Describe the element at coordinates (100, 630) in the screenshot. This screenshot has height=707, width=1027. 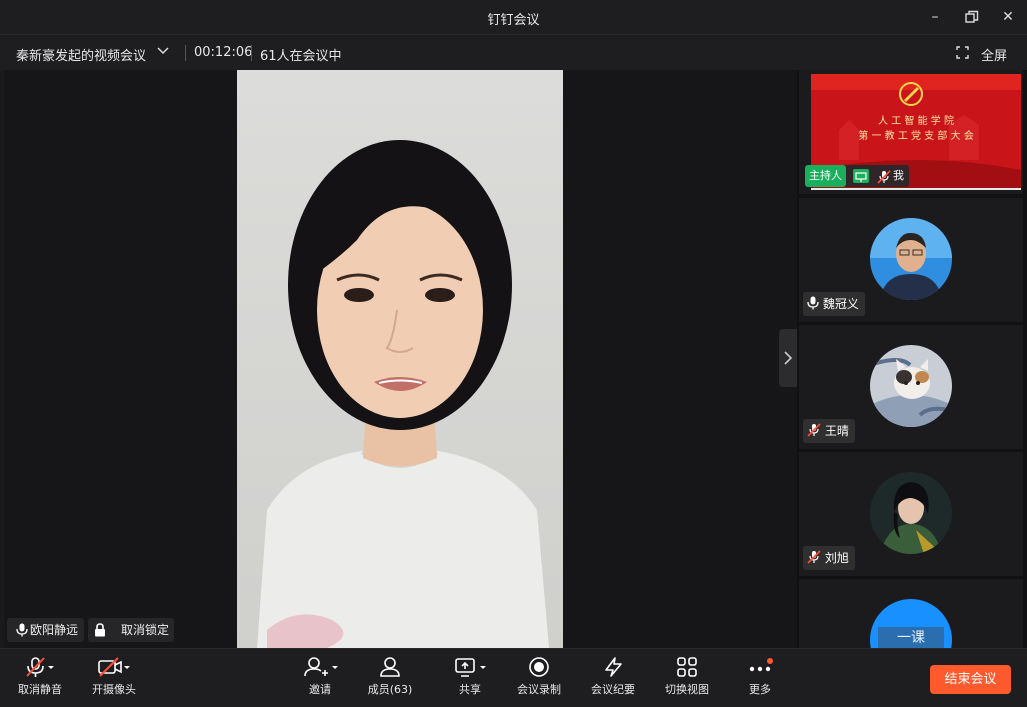
I see `lock-icon` at that location.